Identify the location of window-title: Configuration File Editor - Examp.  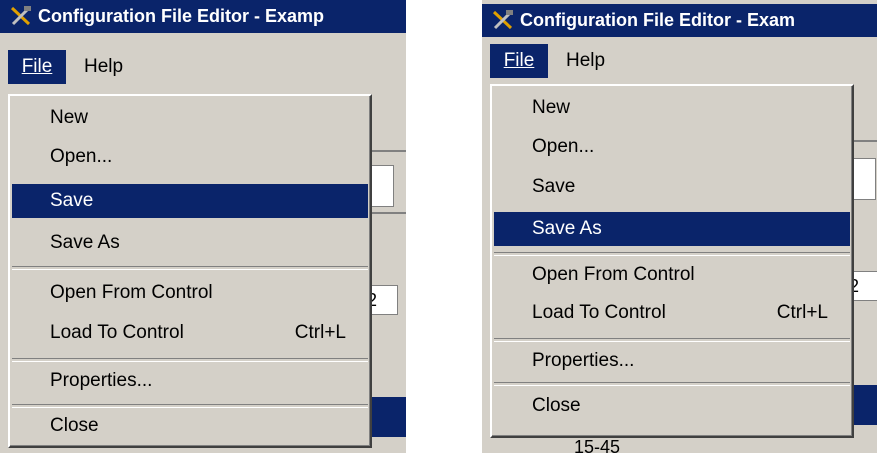
(181, 16).